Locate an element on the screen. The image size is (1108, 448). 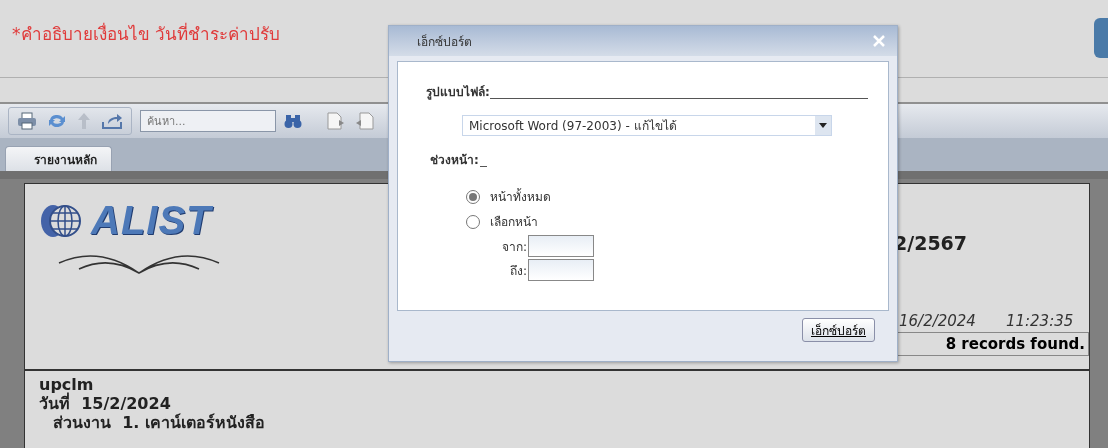
print-date: 16/2/2024 is located at coordinates (937, 321).